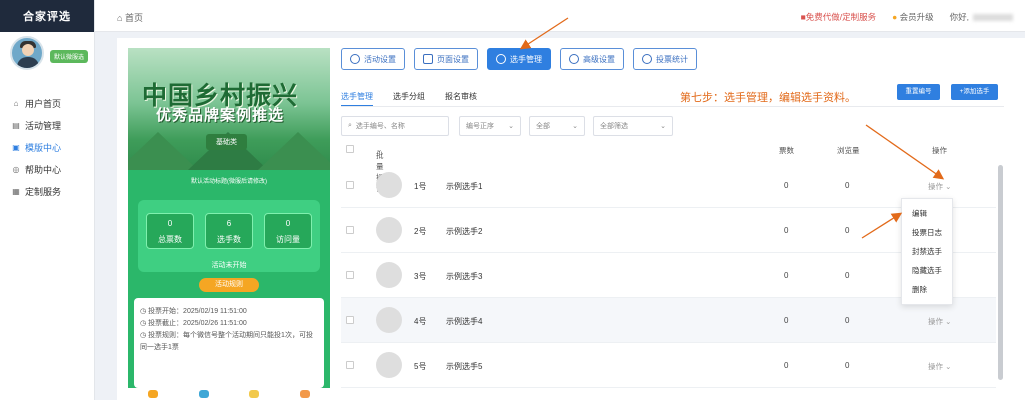 This screenshot has height=400, width=1025. What do you see at coordinates (663, 126) in the screenshot?
I see `chevron-down-icon: ⌄` at bounding box center [663, 126].